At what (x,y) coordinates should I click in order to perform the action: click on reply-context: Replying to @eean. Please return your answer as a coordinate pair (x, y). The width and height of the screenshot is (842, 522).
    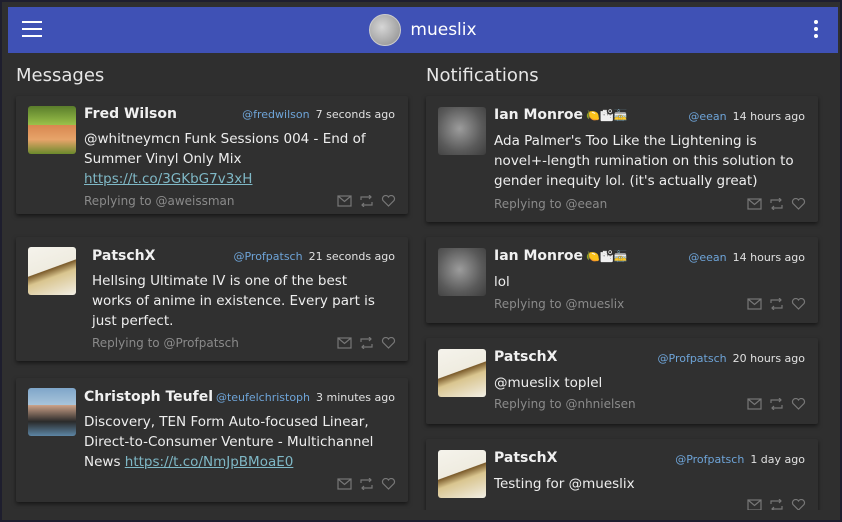
    Looking at the image, I should click on (551, 204).